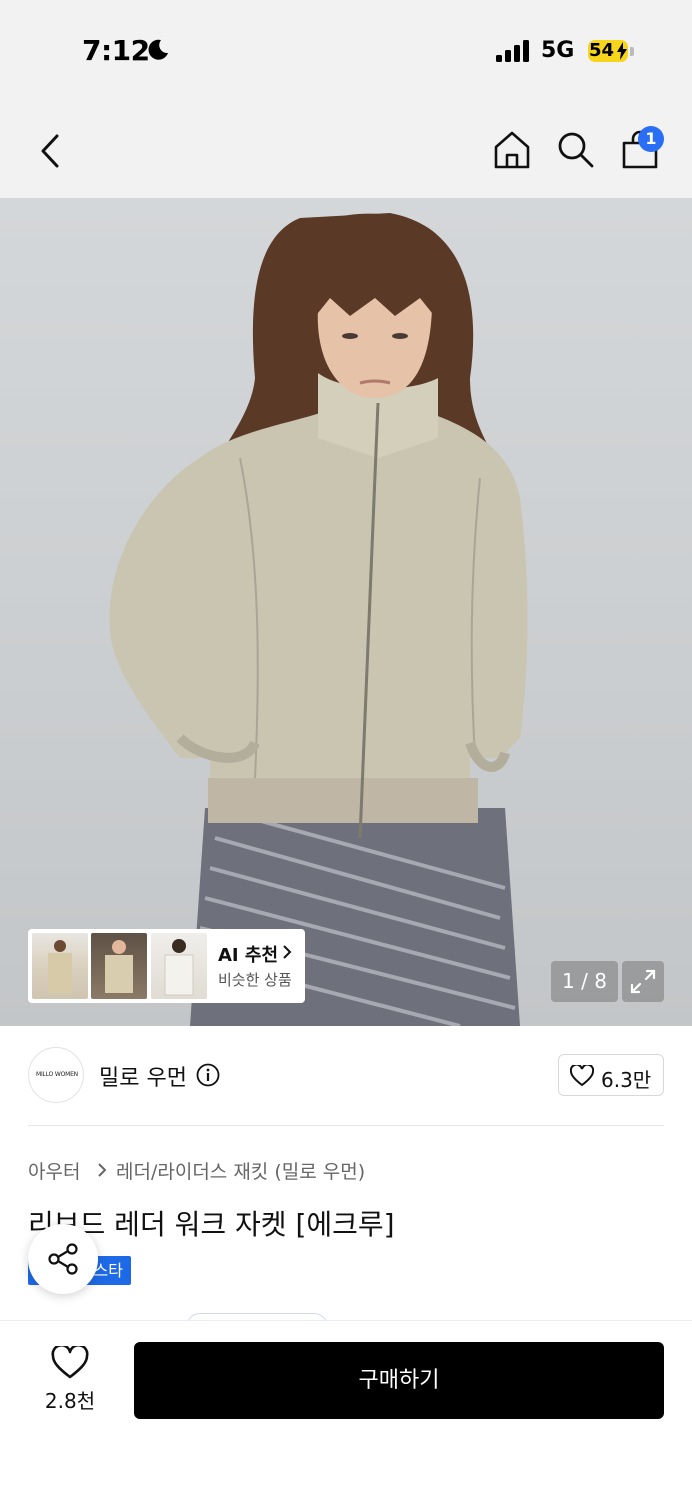  What do you see at coordinates (576, 150) in the screenshot?
I see `search-icon` at bounding box center [576, 150].